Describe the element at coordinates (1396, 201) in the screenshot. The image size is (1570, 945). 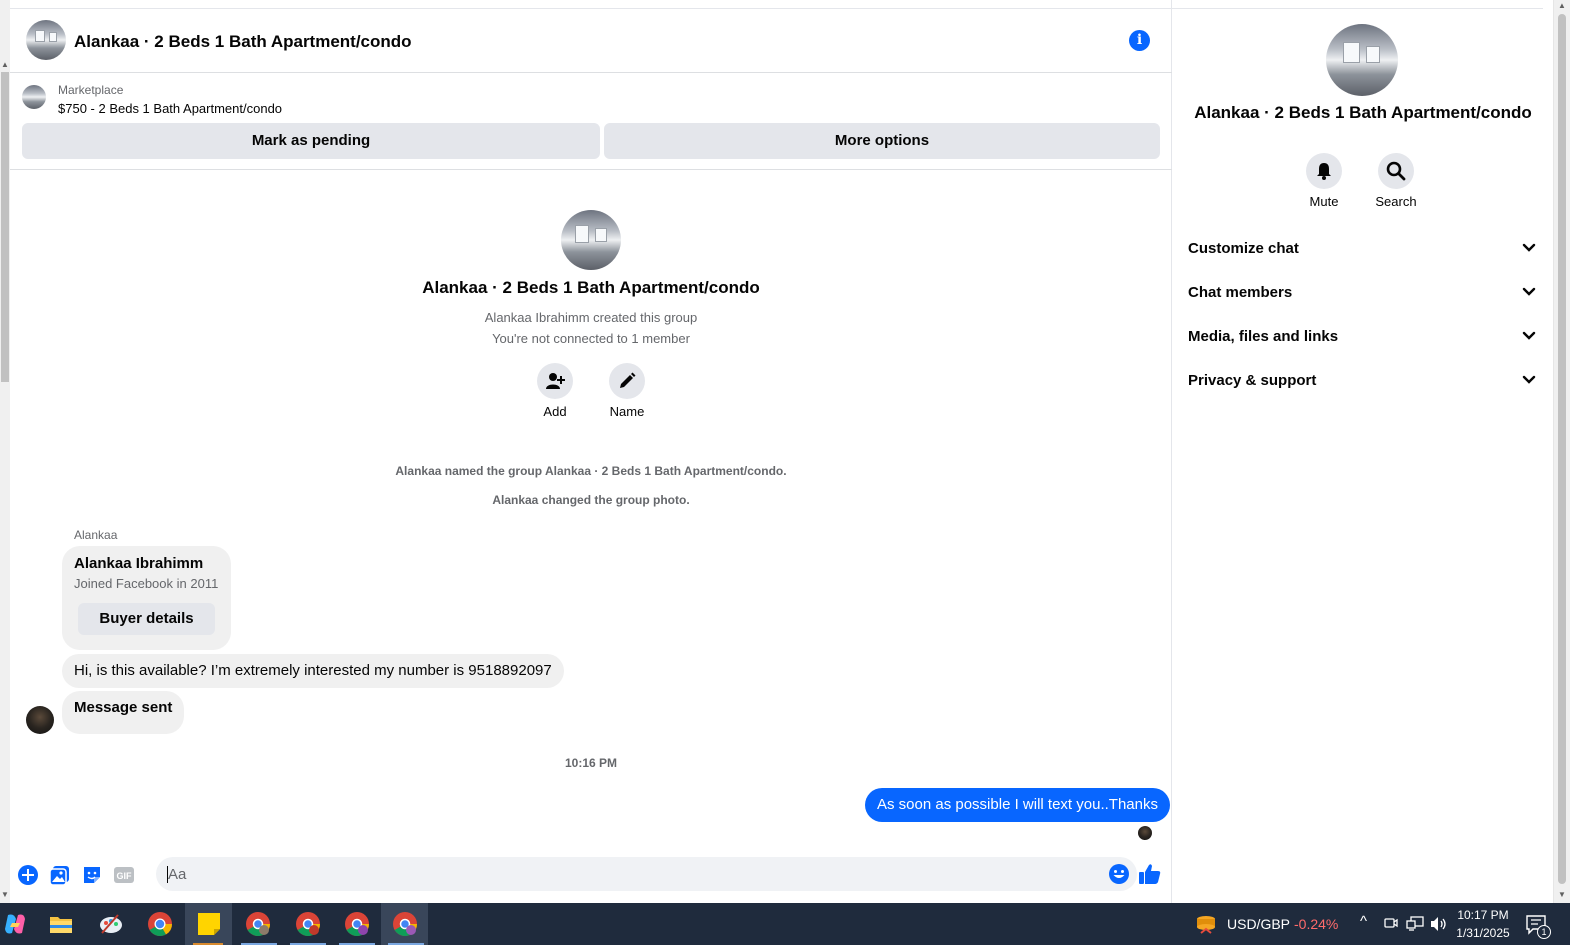
I see `search-label: Search` at that location.